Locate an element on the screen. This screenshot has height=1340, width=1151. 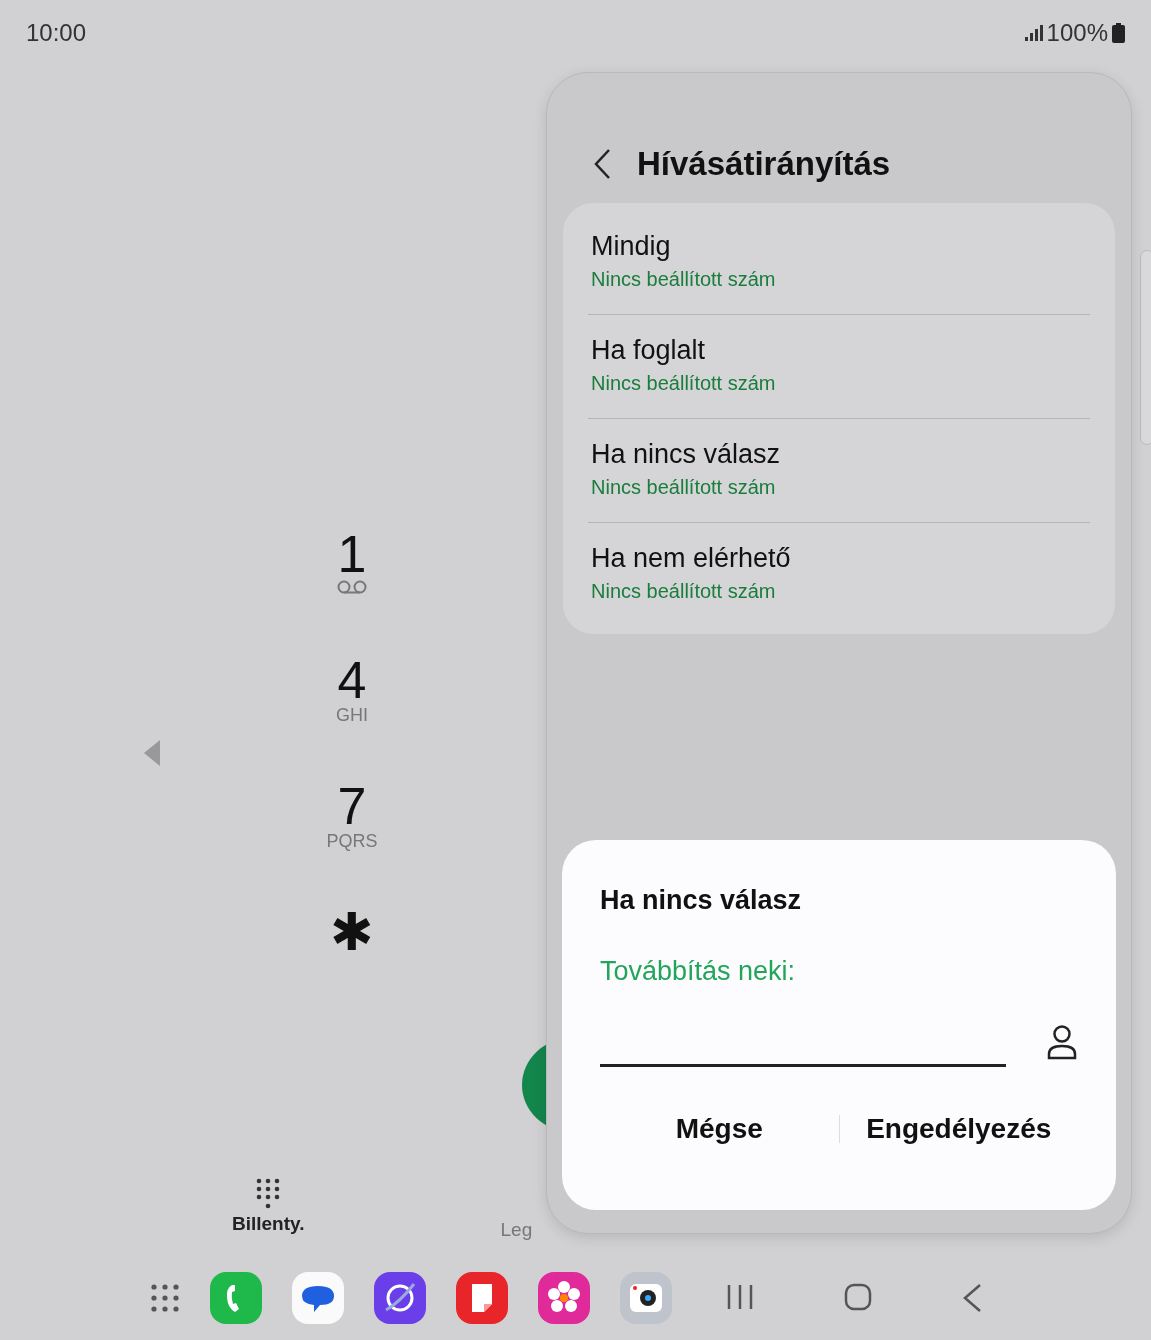
voicemail-icon is located at coordinates (352, 587).